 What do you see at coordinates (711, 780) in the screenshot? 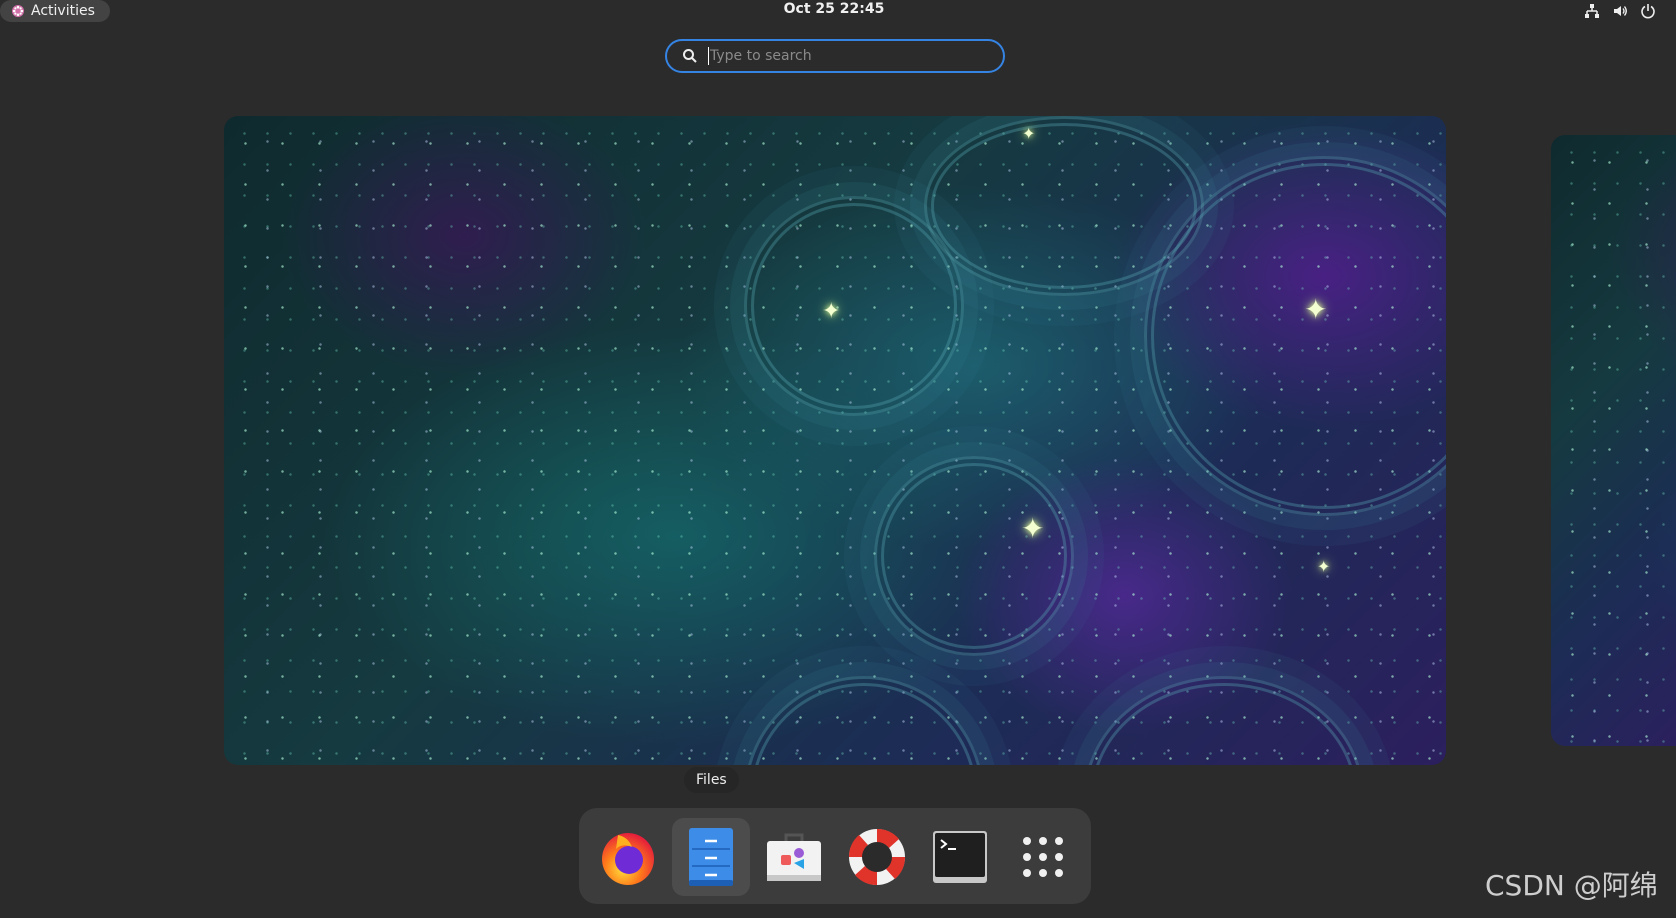
I see `dash-tooltip: Files` at bounding box center [711, 780].